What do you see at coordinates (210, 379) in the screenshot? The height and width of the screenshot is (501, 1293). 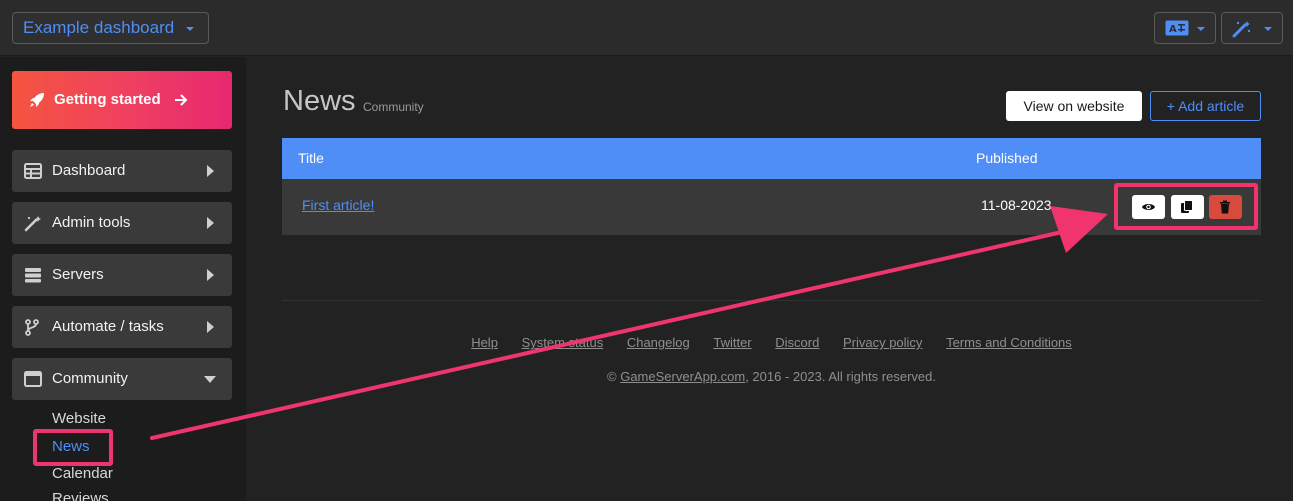 I see `chevron-down-icon` at bounding box center [210, 379].